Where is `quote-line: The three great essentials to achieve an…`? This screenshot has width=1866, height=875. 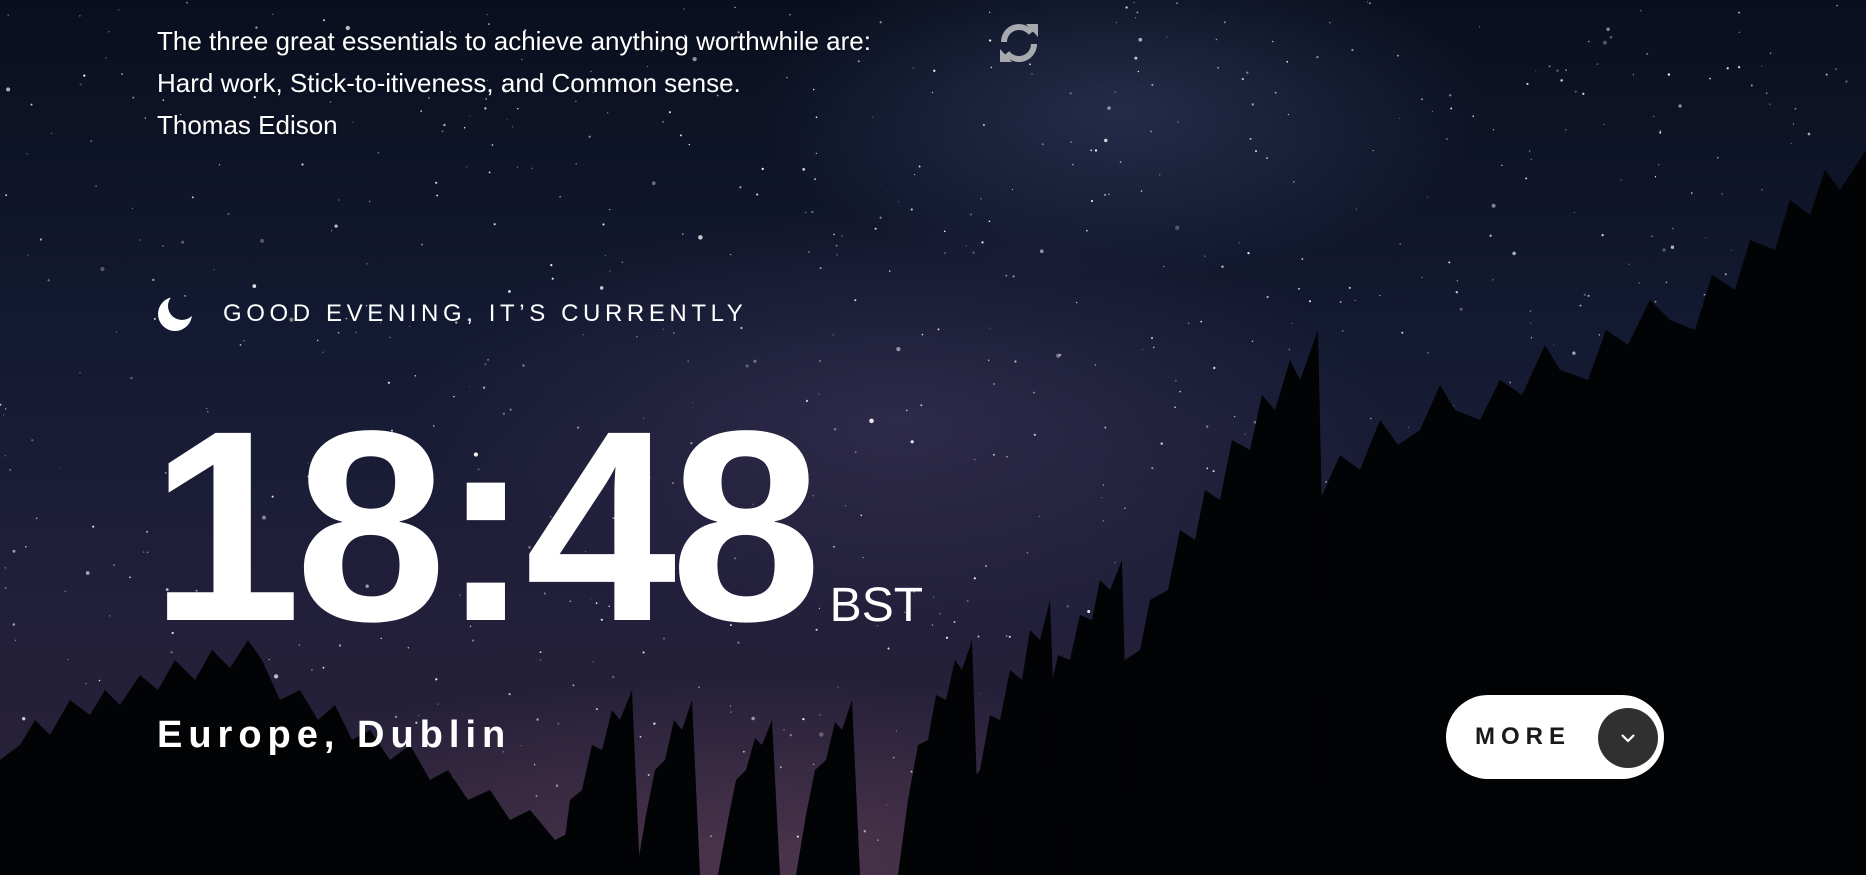
quote-line: The three great essentials to achieve an… is located at coordinates (514, 41).